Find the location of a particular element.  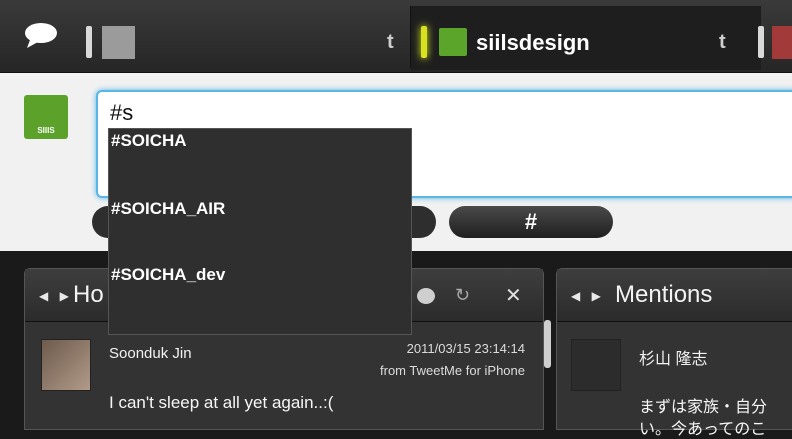

tweet-text-line2: い。今あってのこ is located at coordinates (703, 429).